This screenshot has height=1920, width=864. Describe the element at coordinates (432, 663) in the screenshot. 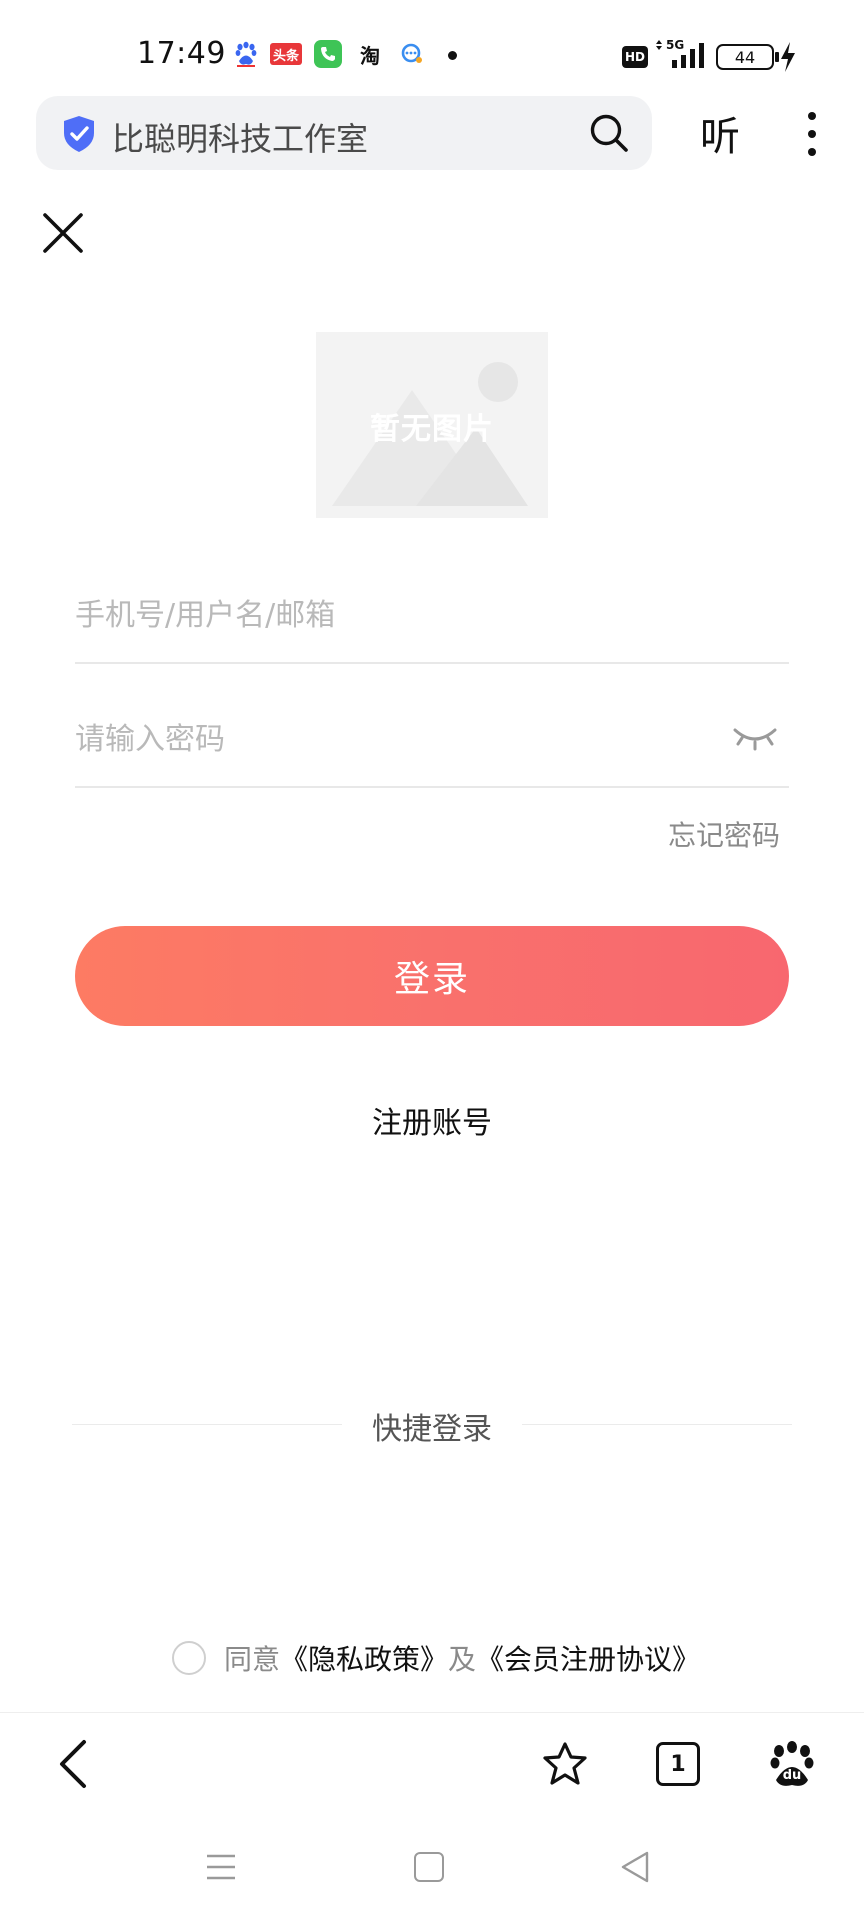

I see `username-divider` at that location.